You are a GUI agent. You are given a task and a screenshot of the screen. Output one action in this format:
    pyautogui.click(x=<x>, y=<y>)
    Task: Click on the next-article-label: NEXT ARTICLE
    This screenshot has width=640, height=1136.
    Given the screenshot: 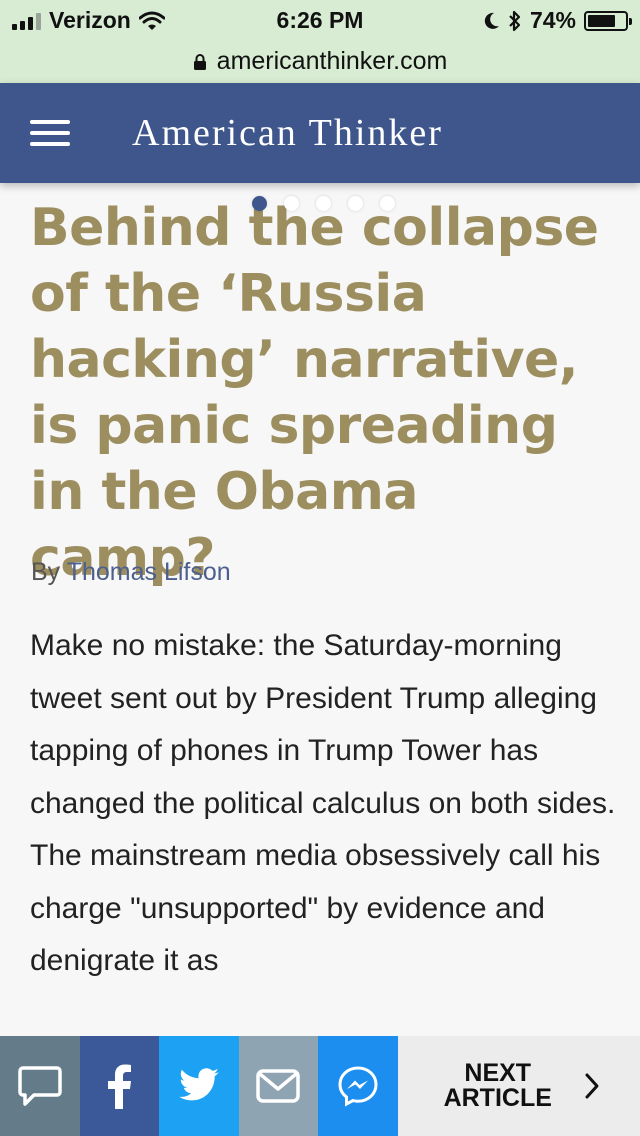 What is the action you would take?
    pyautogui.click(x=497, y=1085)
    